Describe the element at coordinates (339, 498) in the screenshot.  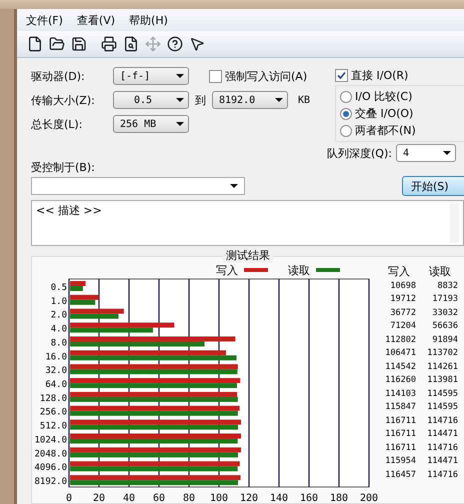
I see `axis-tick-label: 180` at that location.